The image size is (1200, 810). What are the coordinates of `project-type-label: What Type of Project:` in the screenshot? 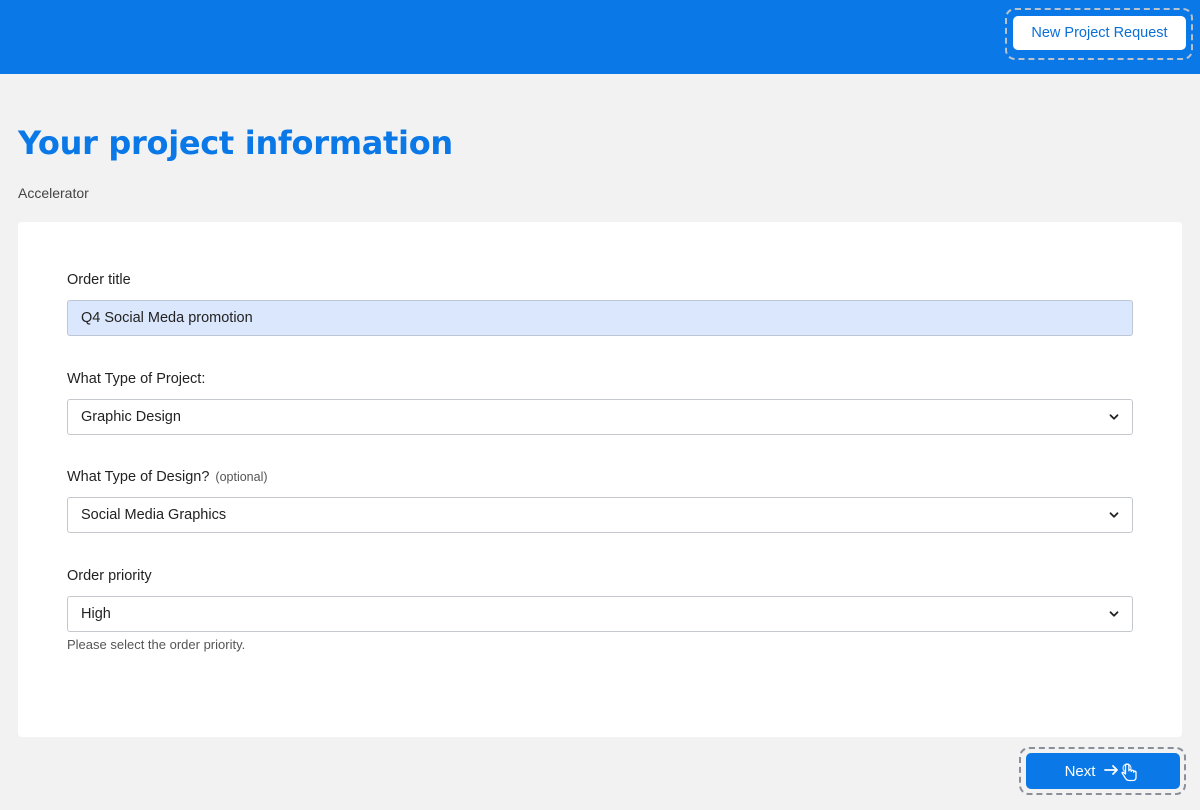 It's located at (136, 379).